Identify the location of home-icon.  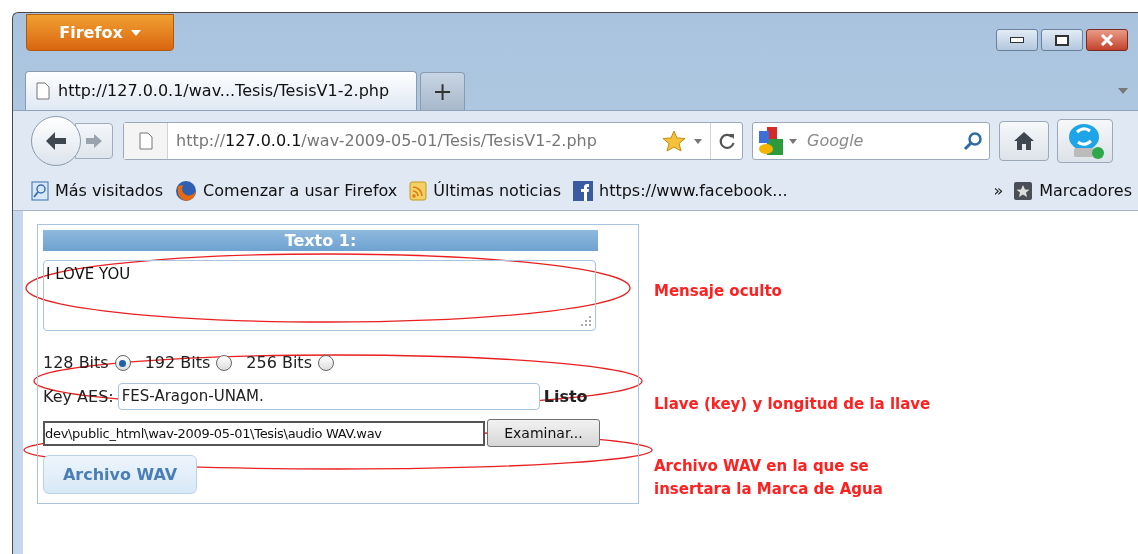
(1024, 141).